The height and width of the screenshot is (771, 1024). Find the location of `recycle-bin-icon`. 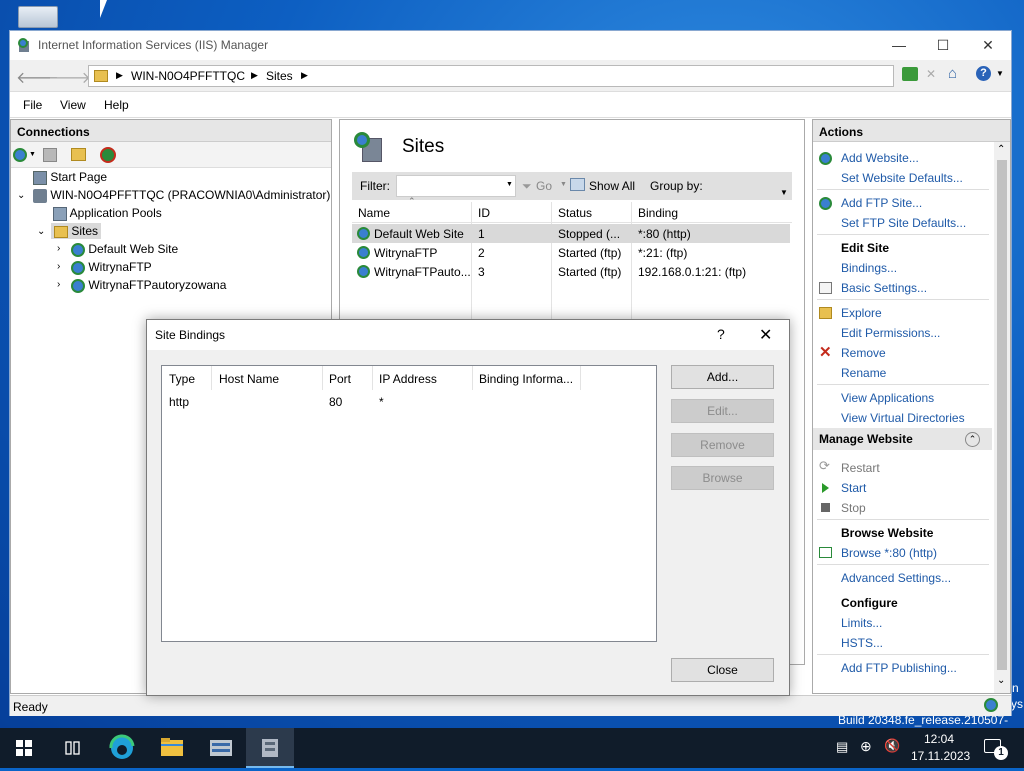

recycle-bin-icon is located at coordinates (38, 17).